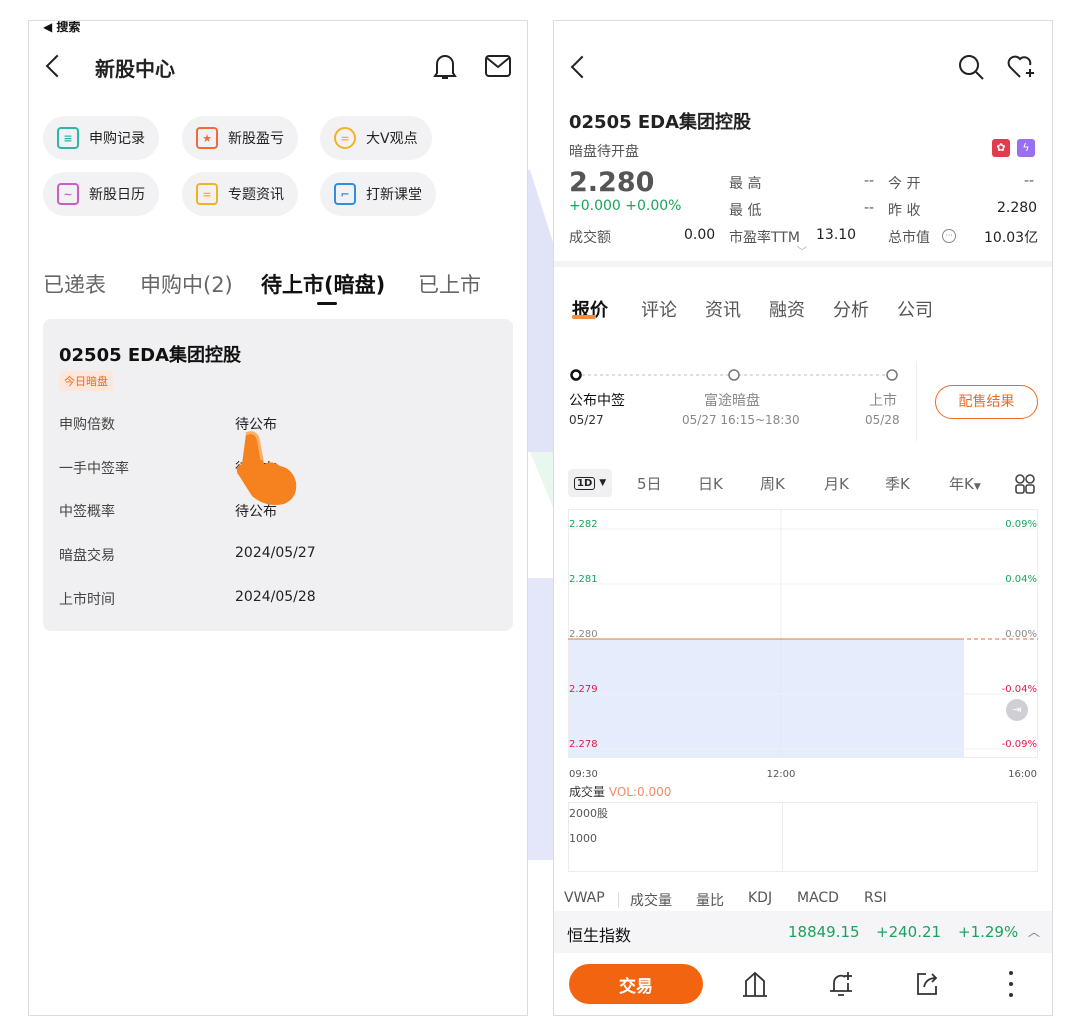  Describe the element at coordinates (659, 309) in the screenshot. I see `tab-comments: 评论` at that location.